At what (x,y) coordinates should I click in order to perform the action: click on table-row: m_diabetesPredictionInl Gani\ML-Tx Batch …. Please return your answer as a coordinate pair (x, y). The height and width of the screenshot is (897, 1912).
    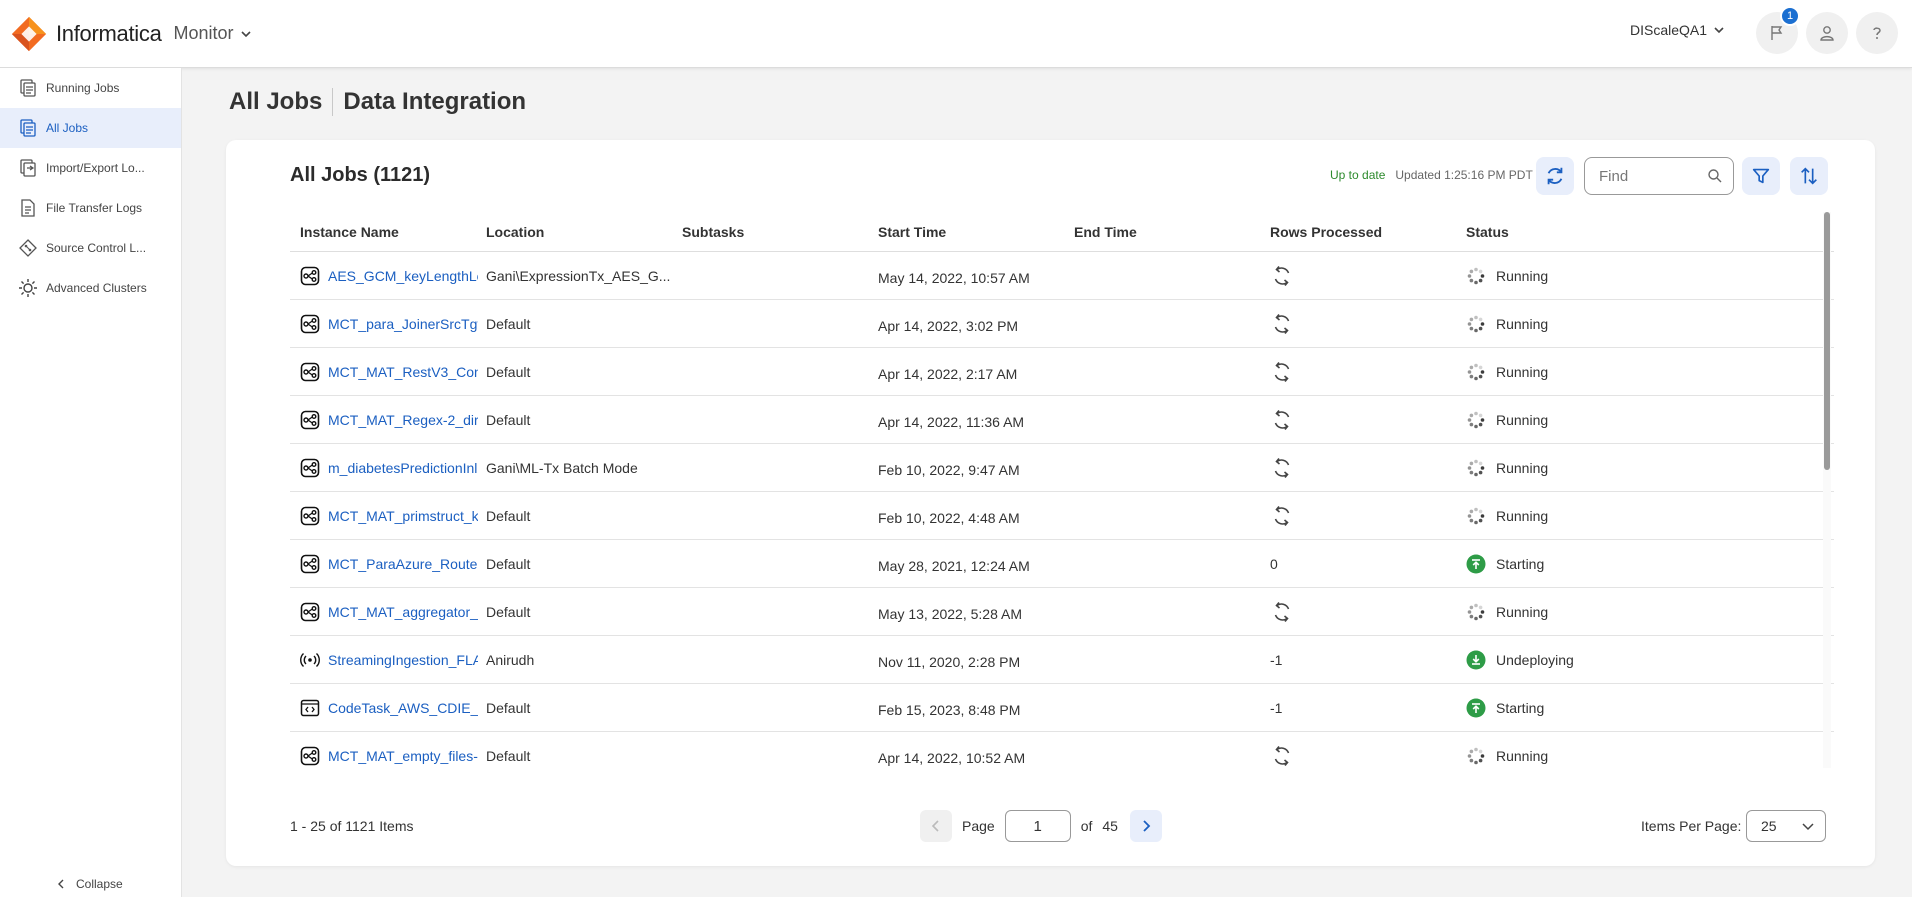
    Looking at the image, I should click on (1062, 468).